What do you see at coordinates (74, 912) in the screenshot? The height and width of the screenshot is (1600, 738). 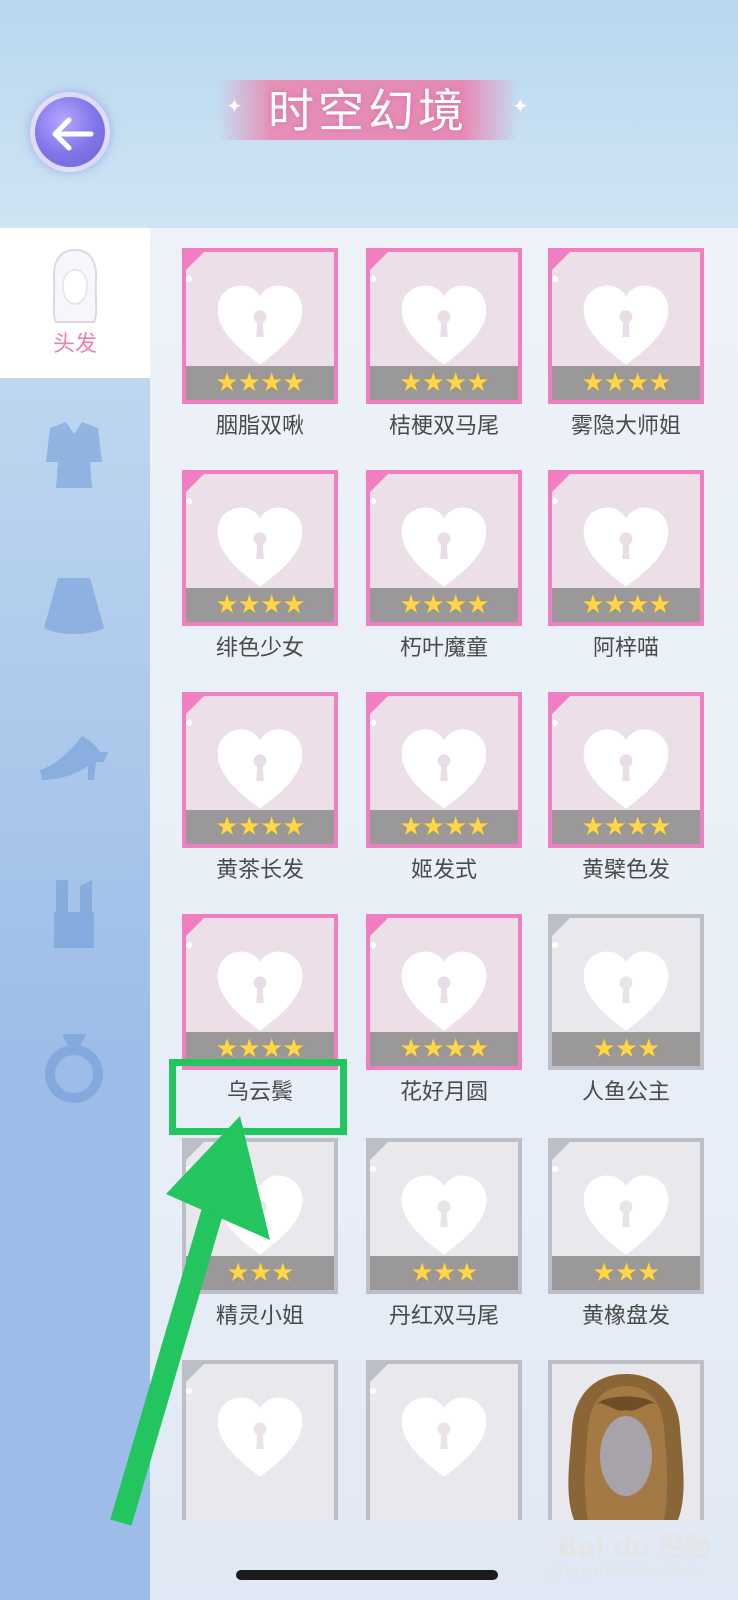 I see `makeup-icon` at bounding box center [74, 912].